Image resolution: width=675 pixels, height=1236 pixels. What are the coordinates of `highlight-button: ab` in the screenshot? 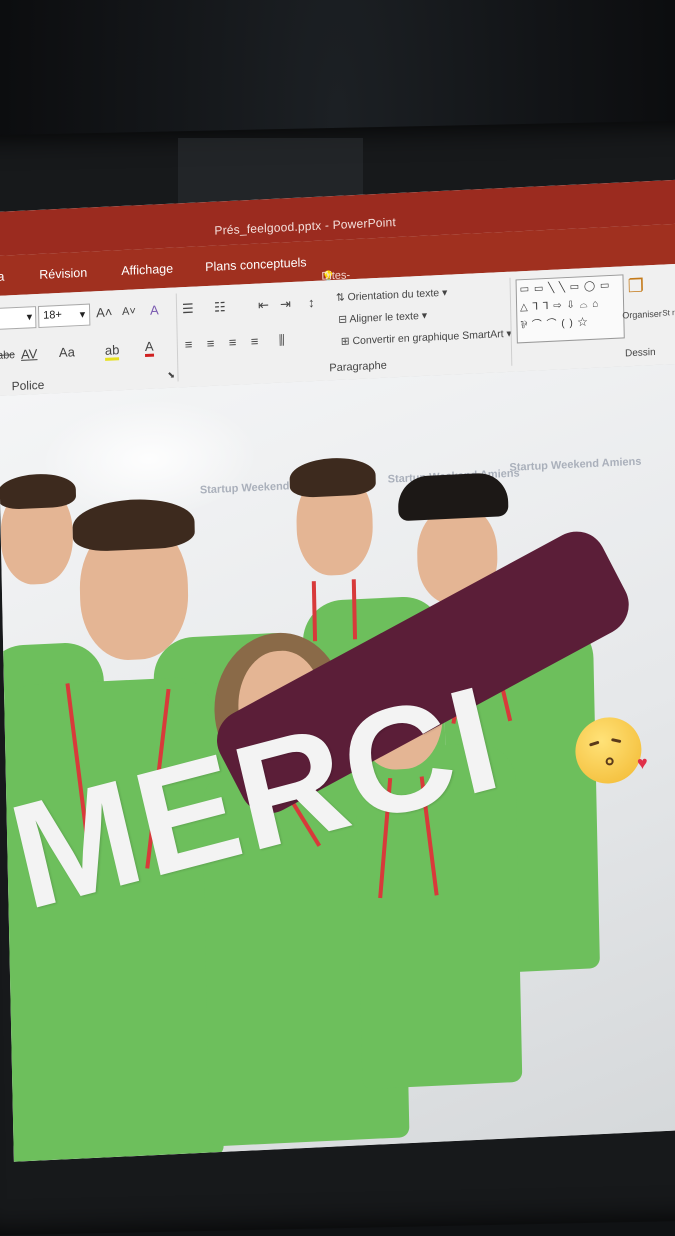 It's located at (112, 351).